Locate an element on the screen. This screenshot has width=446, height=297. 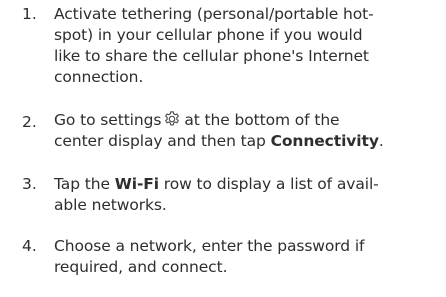
step-text-line: required, and connect. is located at coordinates (141, 267).